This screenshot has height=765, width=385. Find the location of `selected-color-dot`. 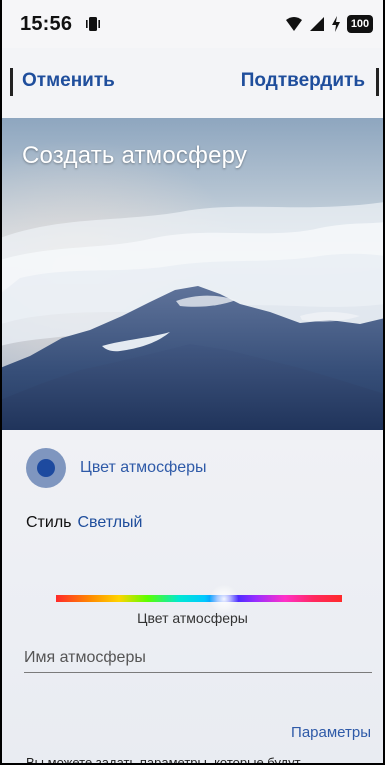

selected-color-dot is located at coordinates (46, 468).